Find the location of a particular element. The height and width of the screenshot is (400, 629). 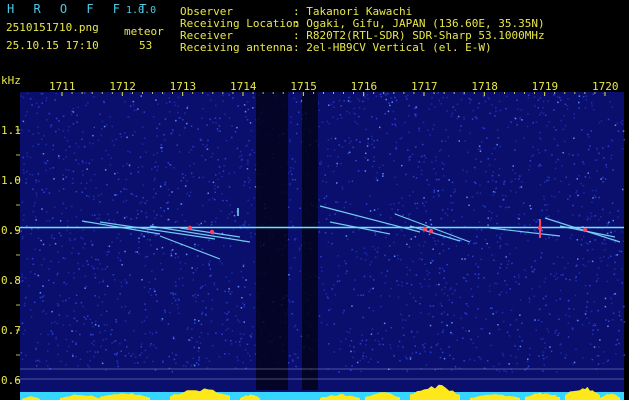

y-tick-label-0: 1.1 is located at coordinates (11, 130).